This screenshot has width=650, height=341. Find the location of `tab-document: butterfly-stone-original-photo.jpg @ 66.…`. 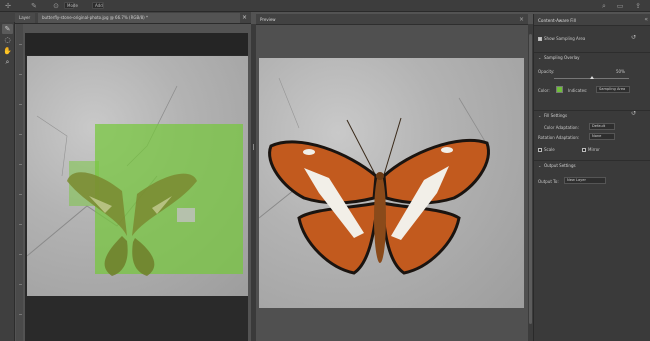

tab-document: butterfly-stone-original-photo.jpg @ 66.… is located at coordinates (139, 18).